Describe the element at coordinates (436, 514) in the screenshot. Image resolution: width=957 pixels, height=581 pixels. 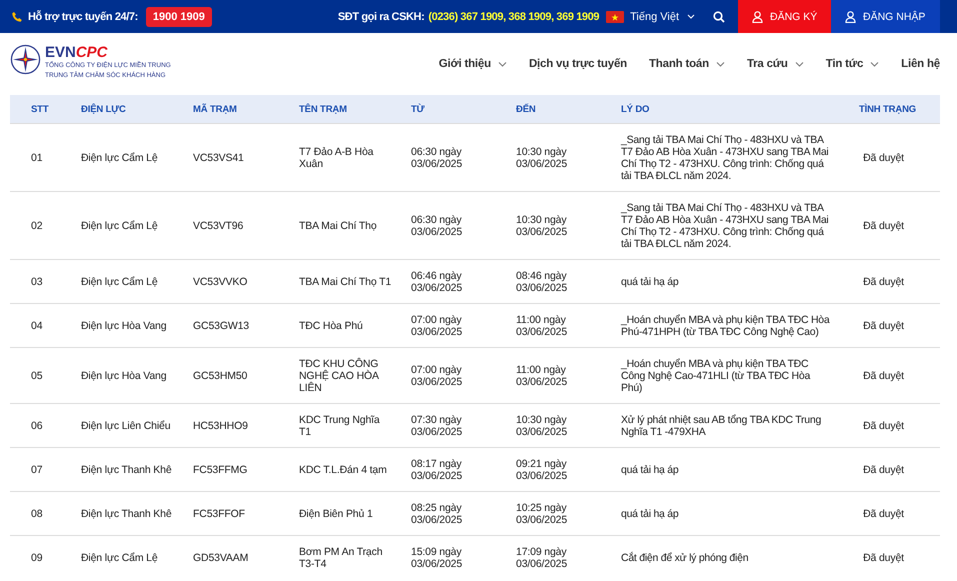
I see `start-time: 08:25 ngày 03/06/2025` at that location.